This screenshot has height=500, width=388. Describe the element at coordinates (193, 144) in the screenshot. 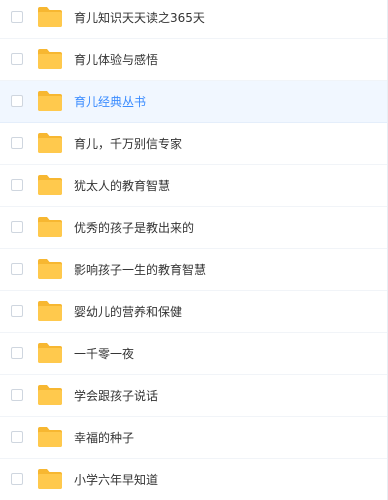

I see `list-item: 育儿，千万别信专家` at that location.